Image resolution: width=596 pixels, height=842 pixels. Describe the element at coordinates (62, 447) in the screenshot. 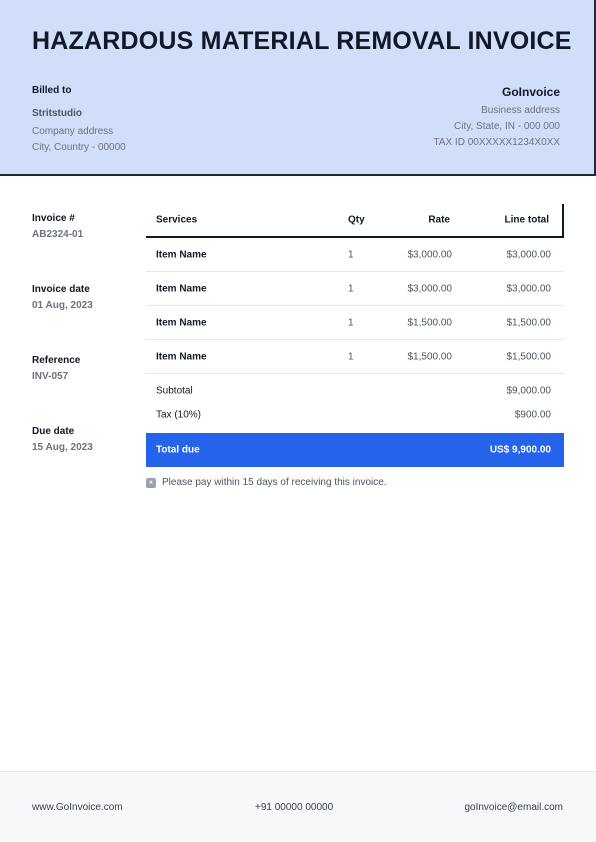

I see `due-date-value: 15 Aug, 2023` at that location.